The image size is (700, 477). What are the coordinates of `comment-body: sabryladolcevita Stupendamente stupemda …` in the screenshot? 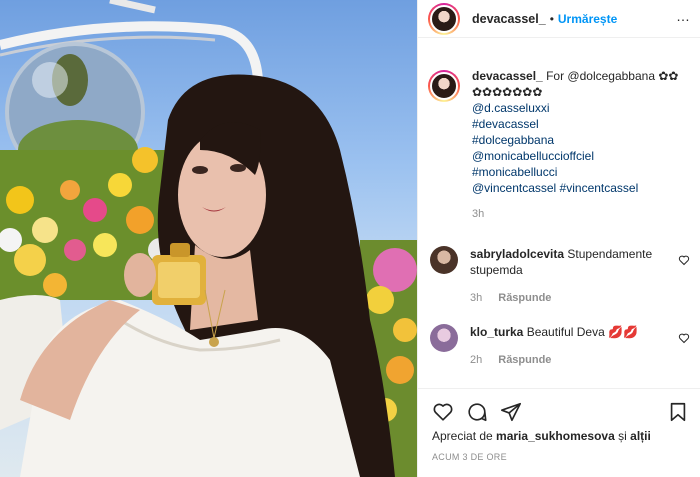 It's located at (572, 276).